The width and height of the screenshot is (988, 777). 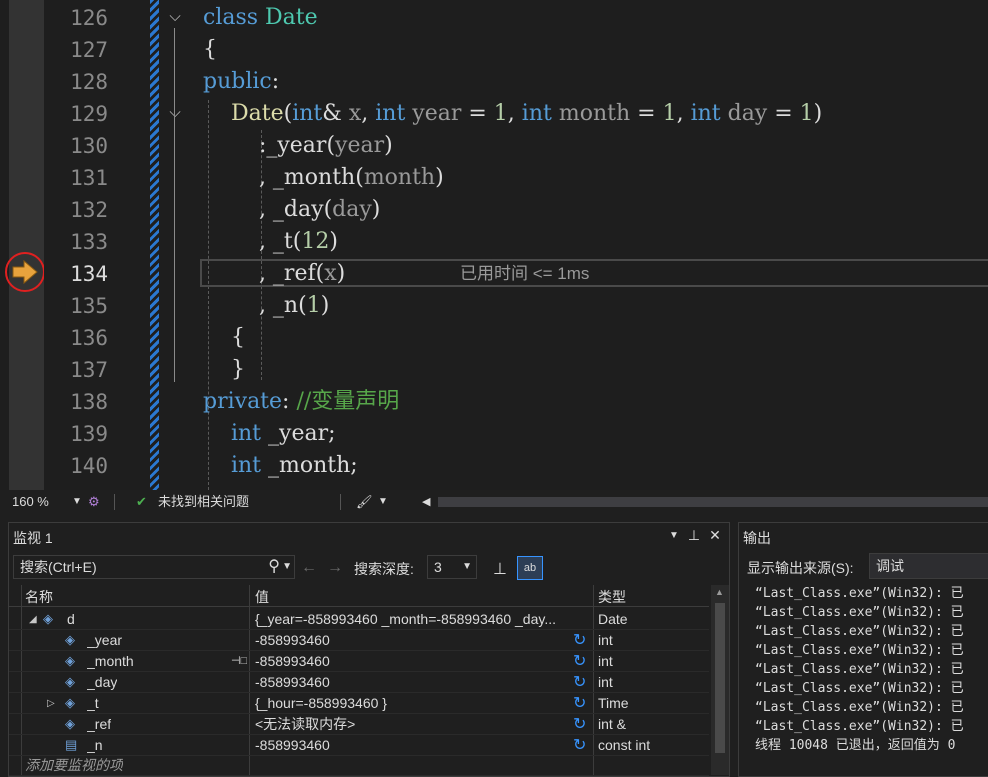 What do you see at coordinates (274, 274) in the screenshot?
I see `code-line: , _ref(x)` at bounding box center [274, 274].